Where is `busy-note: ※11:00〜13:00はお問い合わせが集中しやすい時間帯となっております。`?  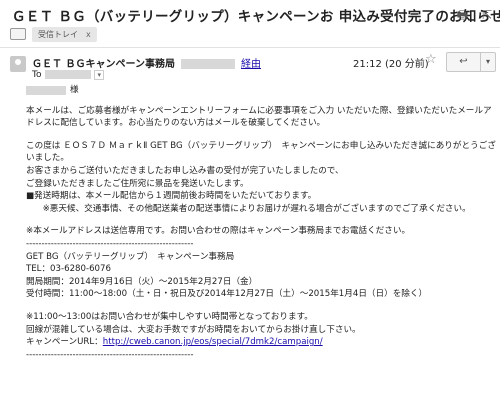
busy-note: ※11:00〜13:00はお問い合わせが集中しやすい時間帯となっております。 is located at coordinates (169, 316).